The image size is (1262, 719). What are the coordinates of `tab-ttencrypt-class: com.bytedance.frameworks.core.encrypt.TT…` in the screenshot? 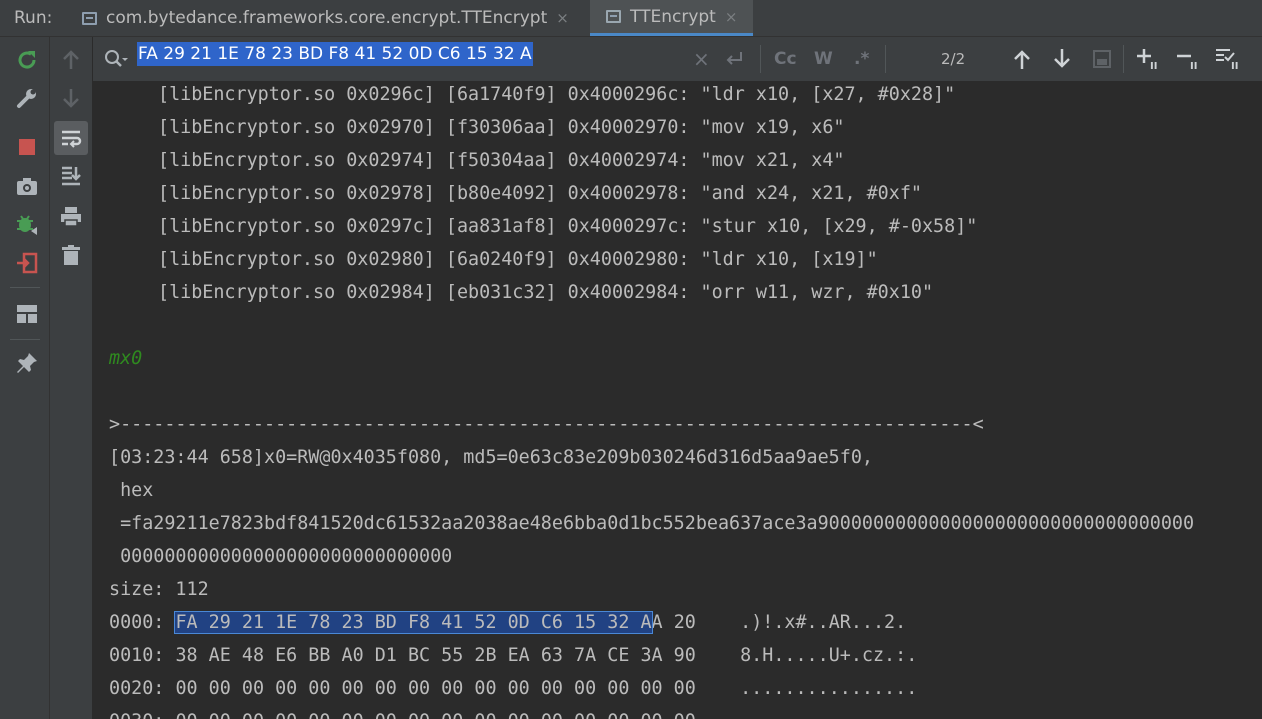 It's located at (325, 18).